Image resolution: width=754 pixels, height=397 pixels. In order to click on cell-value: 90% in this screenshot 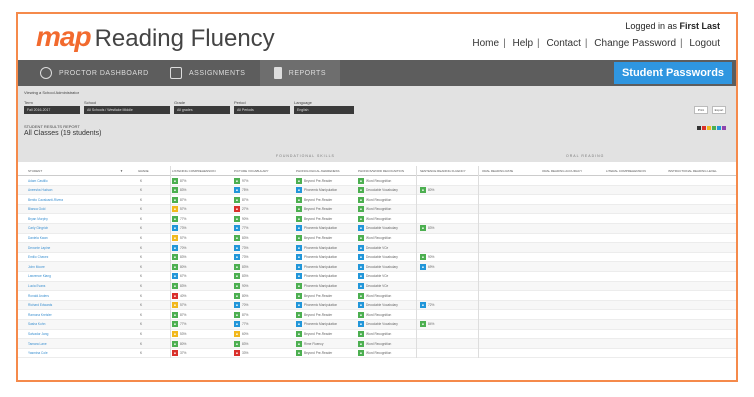, I will do `click(245, 286)`.